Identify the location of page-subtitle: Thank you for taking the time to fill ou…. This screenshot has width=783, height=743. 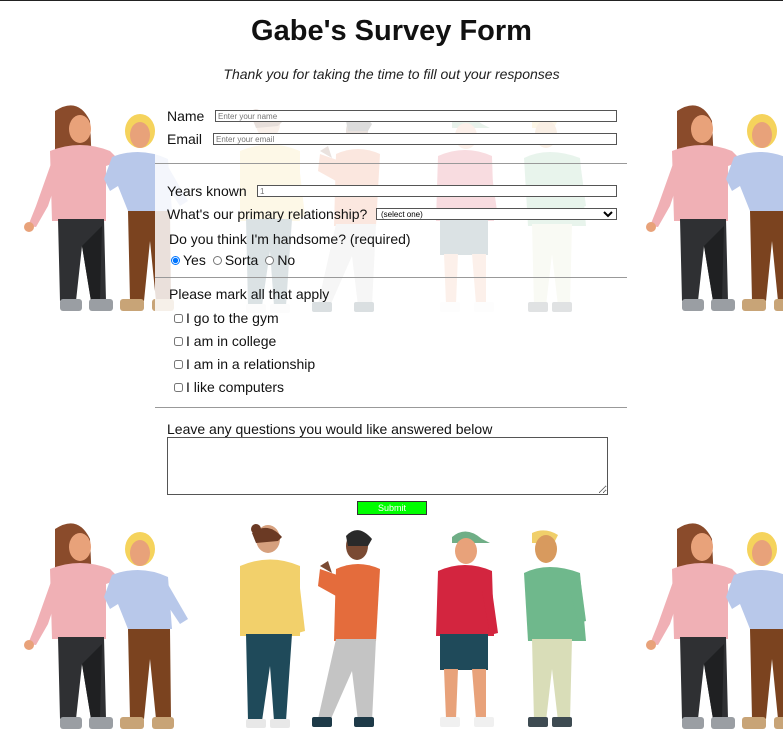
(391, 74).